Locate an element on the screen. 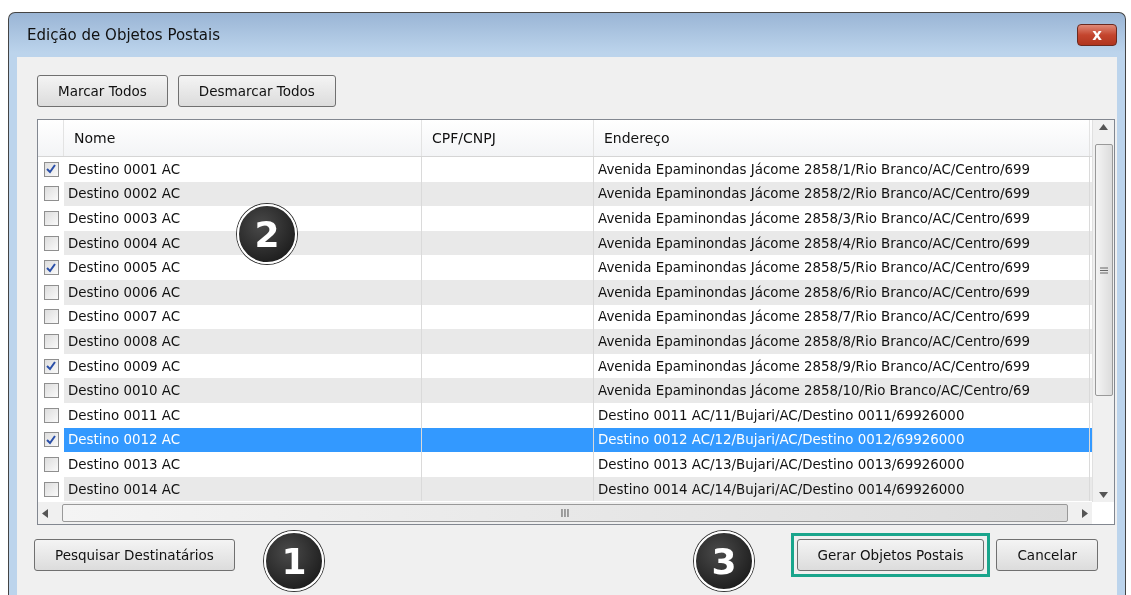  table-cell: Destino 0013 AC is located at coordinates (243, 464).